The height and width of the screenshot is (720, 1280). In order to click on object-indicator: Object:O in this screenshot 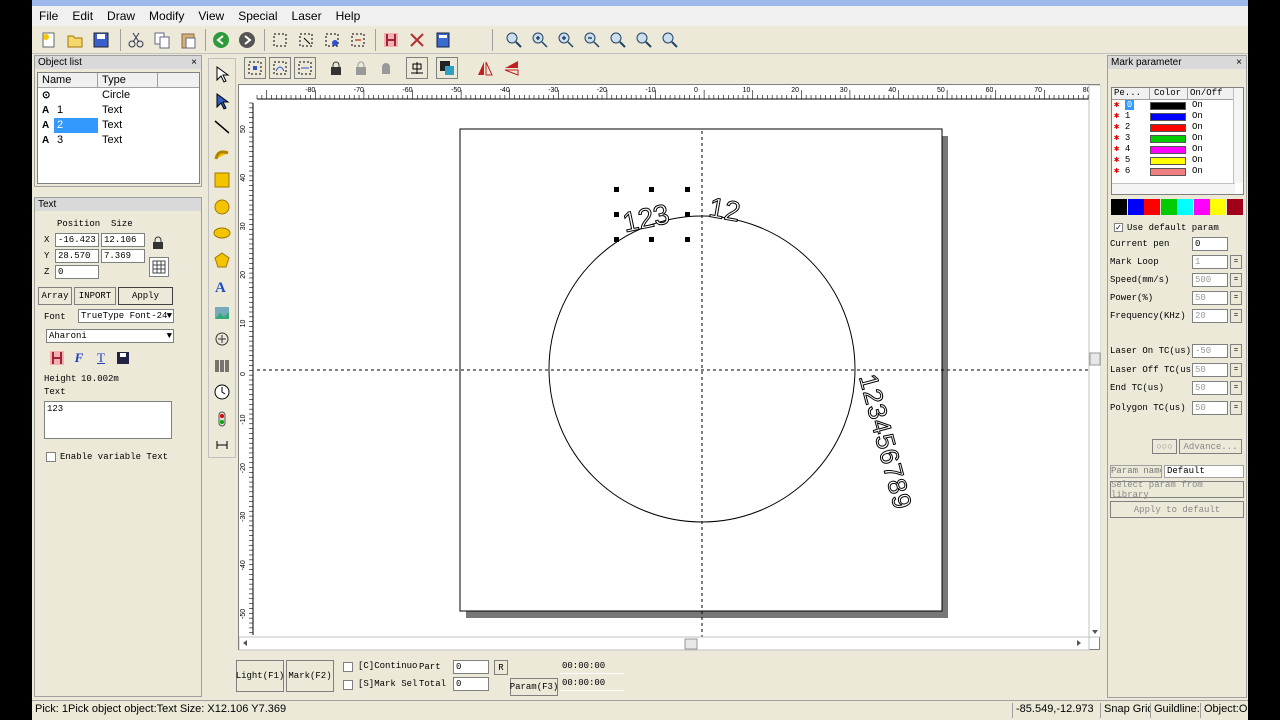, I will do `click(1224, 710)`.